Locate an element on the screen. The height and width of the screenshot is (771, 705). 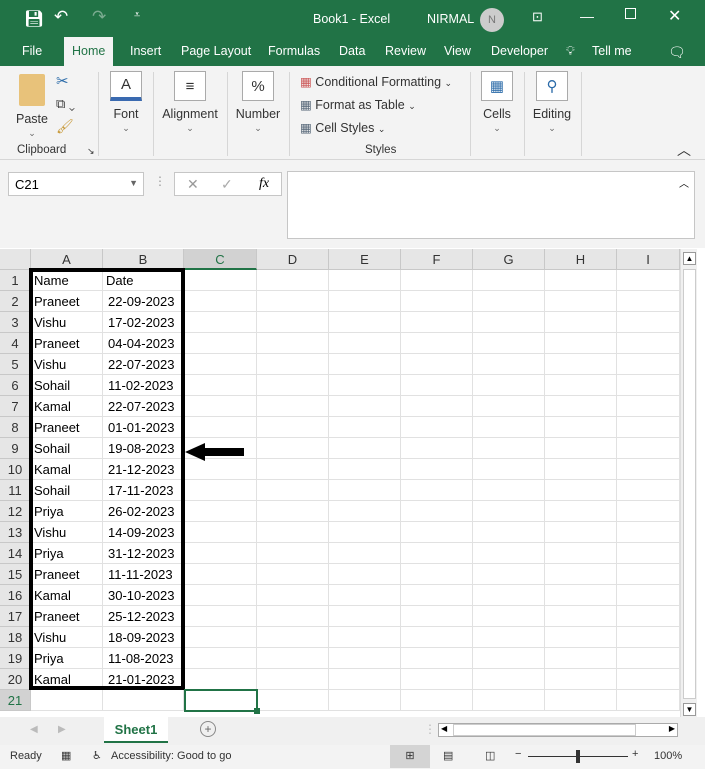
tab-data: Data is located at coordinates (352, 51).